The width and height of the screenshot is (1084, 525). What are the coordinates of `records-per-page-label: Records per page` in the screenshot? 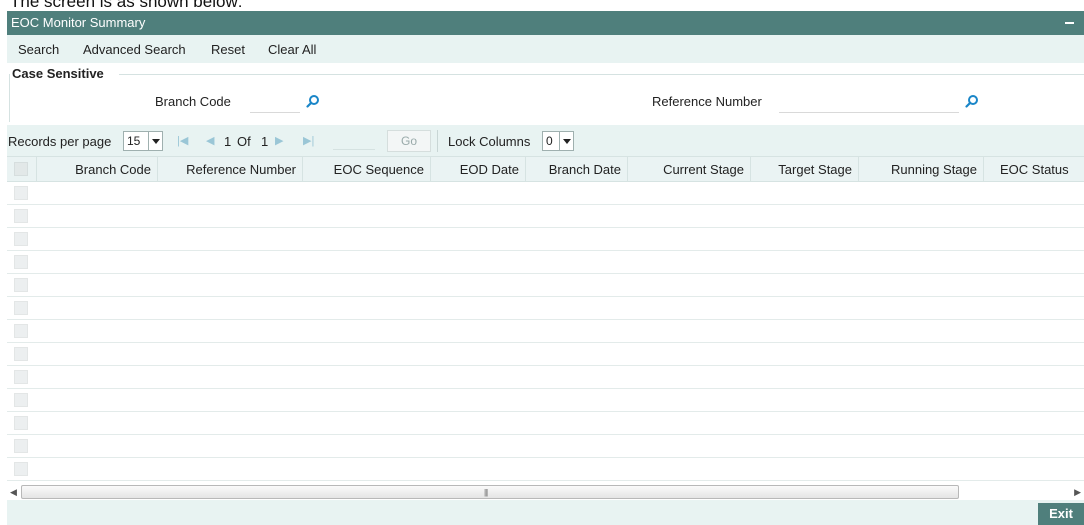 It's located at (60, 141).